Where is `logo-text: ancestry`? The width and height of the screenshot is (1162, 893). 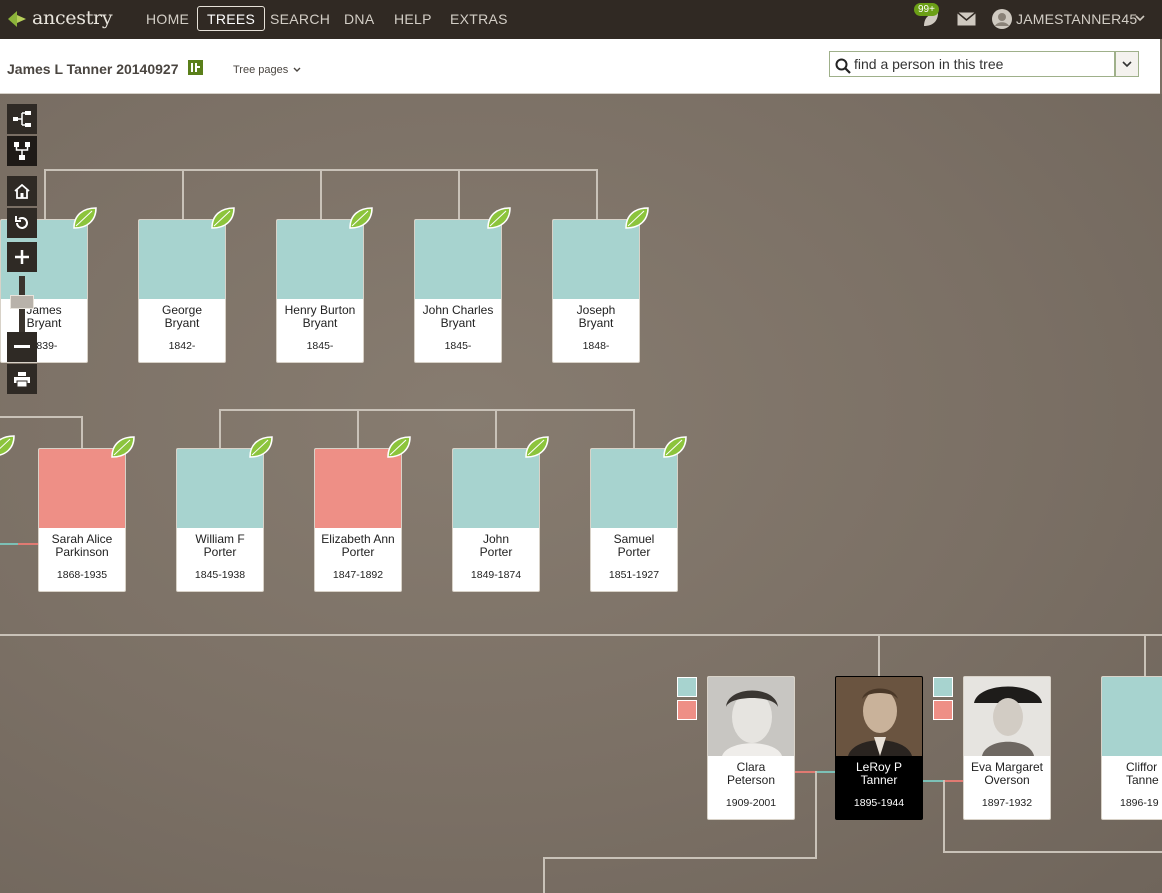 logo-text: ancestry is located at coordinates (72, 18).